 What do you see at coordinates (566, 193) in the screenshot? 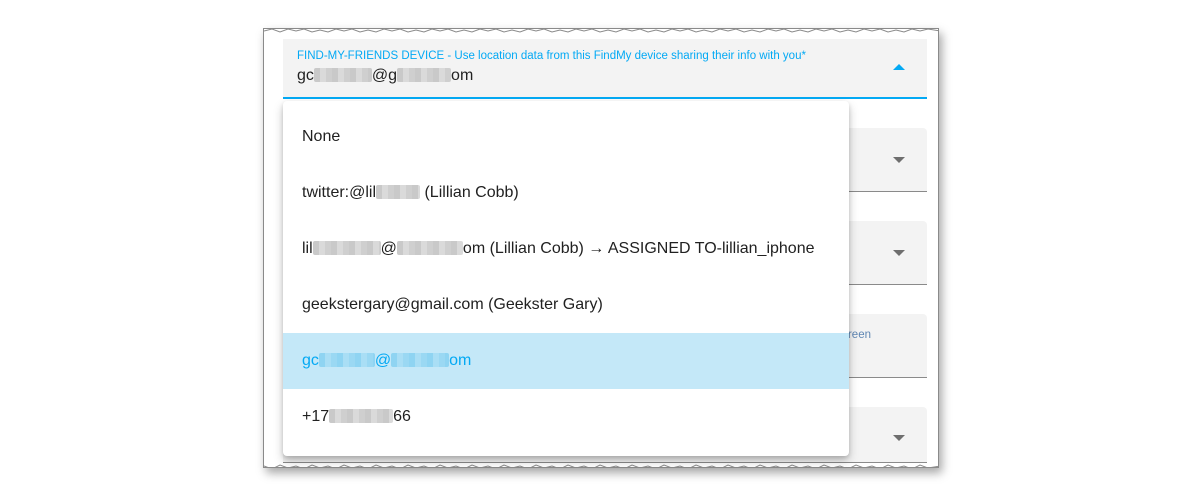
I see `menu-option-twitter: twitter:@lil (Lillian Cobb)` at bounding box center [566, 193].